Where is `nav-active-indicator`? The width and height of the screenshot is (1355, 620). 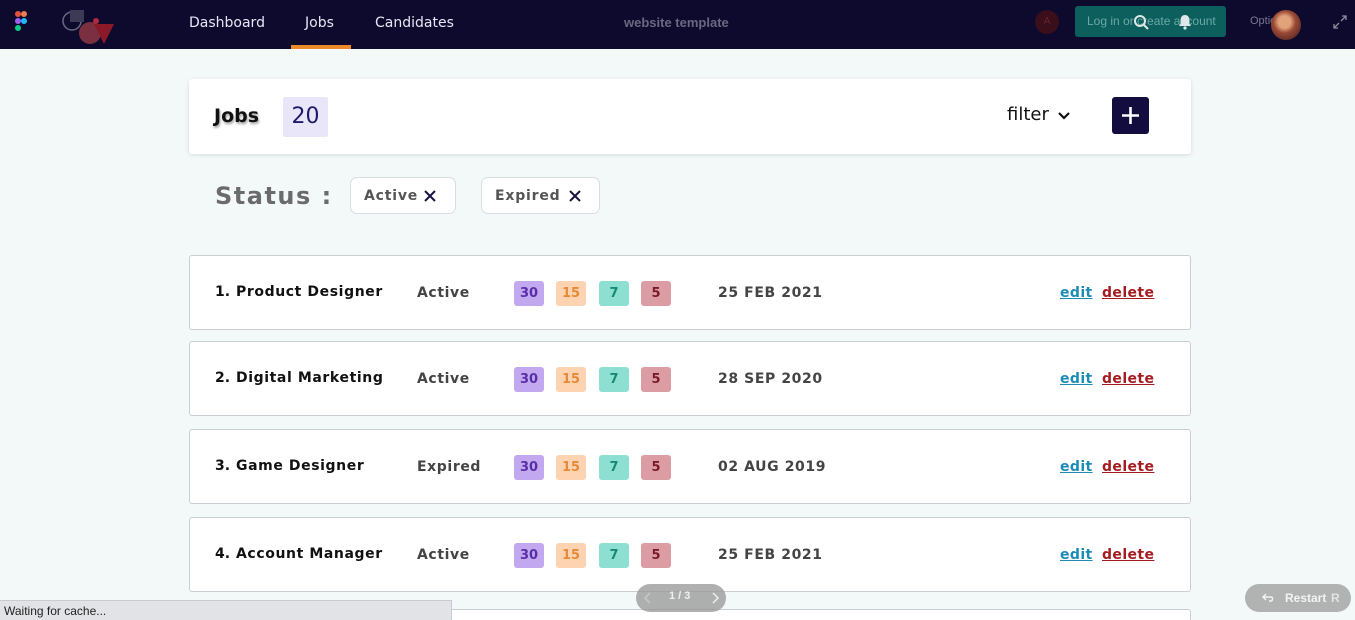
nav-active-indicator is located at coordinates (321, 47).